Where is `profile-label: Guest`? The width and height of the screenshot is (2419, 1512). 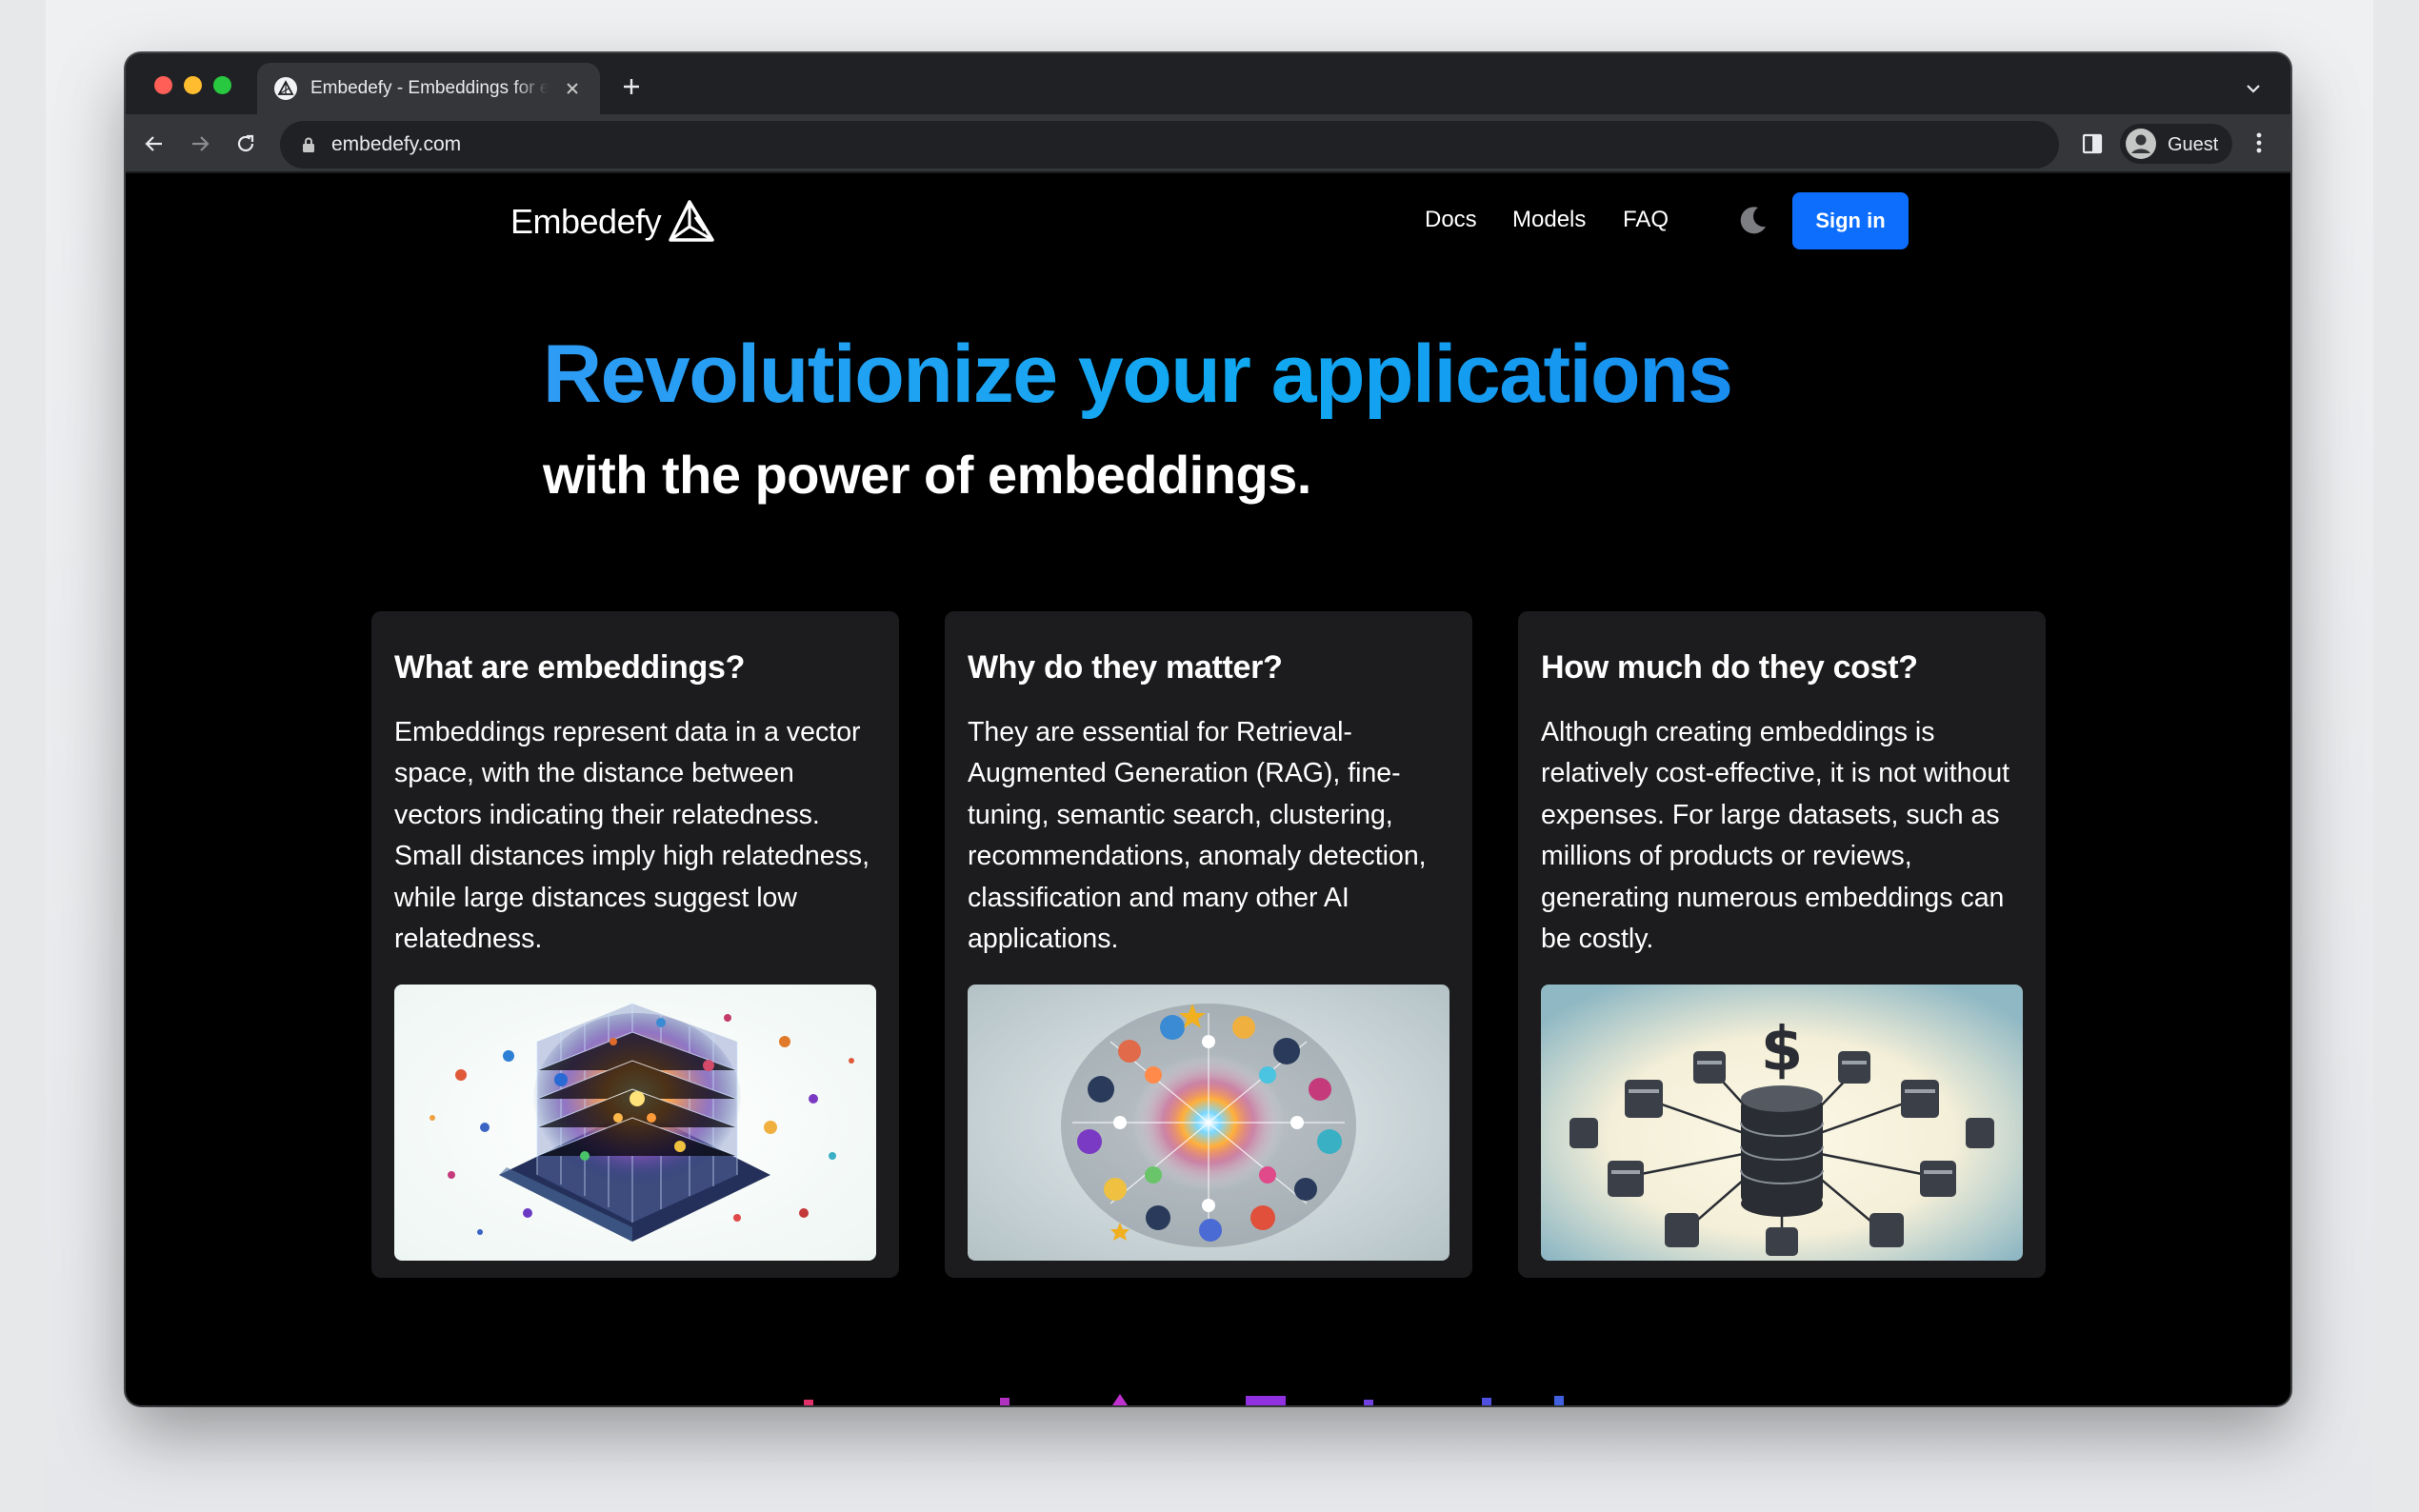
profile-label: Guest is located at coordinates (2193, 144).